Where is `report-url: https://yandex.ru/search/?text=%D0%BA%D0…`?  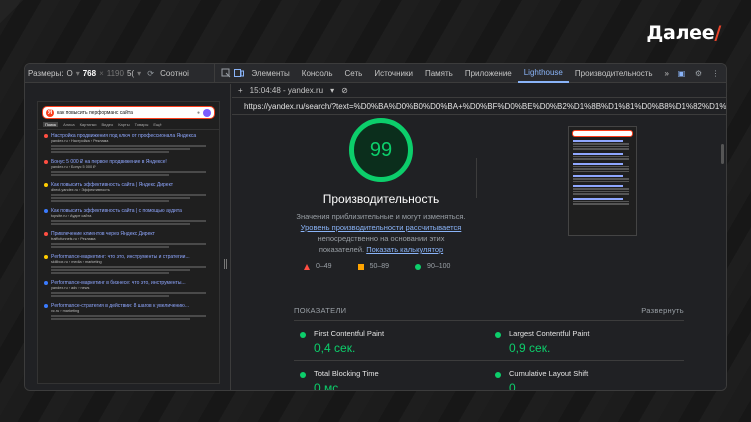 report-url: https://yandex.ru/search/?text=%D0%BA%D0… is located at coordinates (485, 106).